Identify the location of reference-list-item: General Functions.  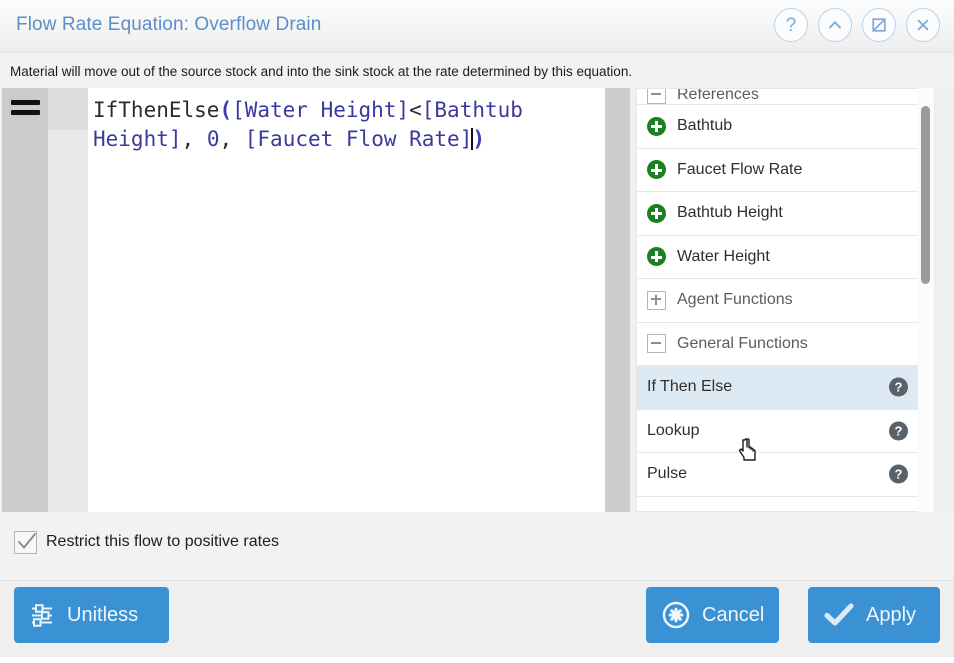
(784, 344).